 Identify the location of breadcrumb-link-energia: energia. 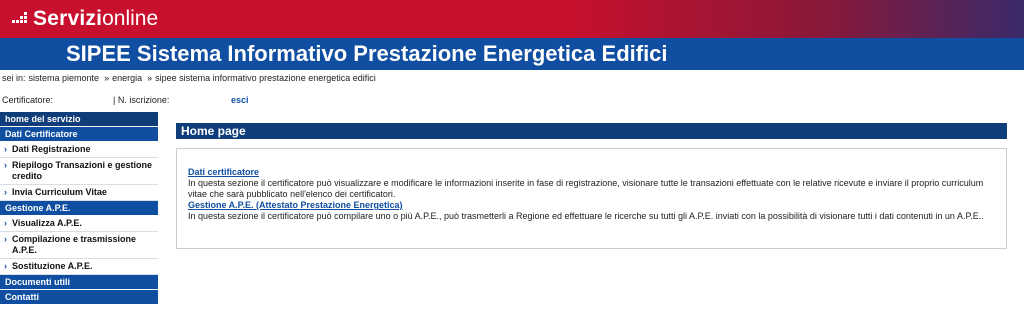
(127, 78).